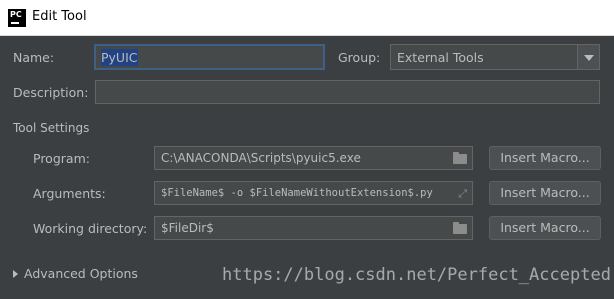  What do you see at coordinates (17, 18) in the screenshot?
I see `pycharm-app-icon: PC` at bounding box center [17, 18].